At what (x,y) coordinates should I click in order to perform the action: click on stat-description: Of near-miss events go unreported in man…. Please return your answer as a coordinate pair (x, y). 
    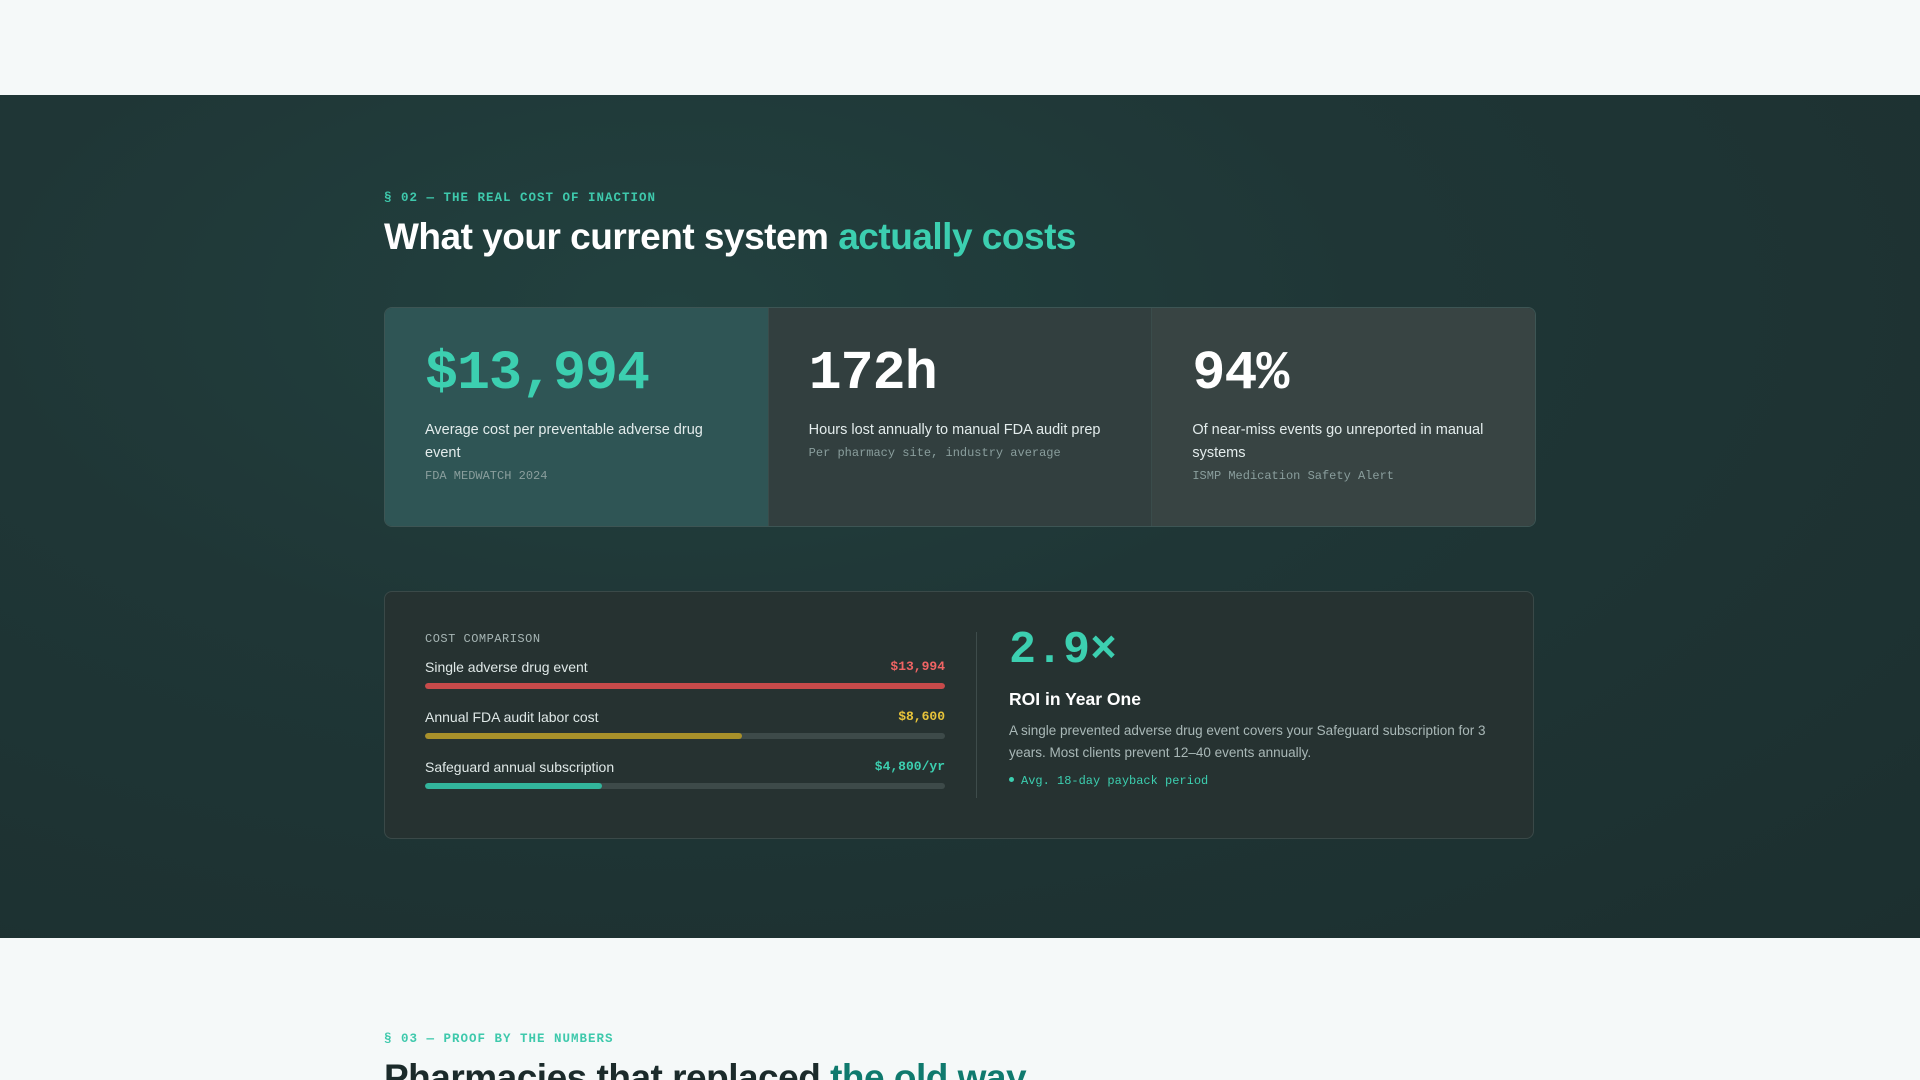
    Looking at the image, I should click on (1338, 441).